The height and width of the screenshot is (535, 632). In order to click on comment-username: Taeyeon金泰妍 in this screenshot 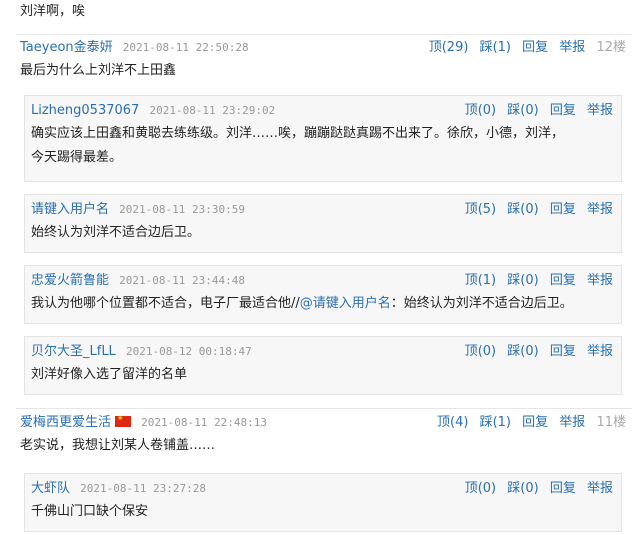, I will do `click(66, 47)`.